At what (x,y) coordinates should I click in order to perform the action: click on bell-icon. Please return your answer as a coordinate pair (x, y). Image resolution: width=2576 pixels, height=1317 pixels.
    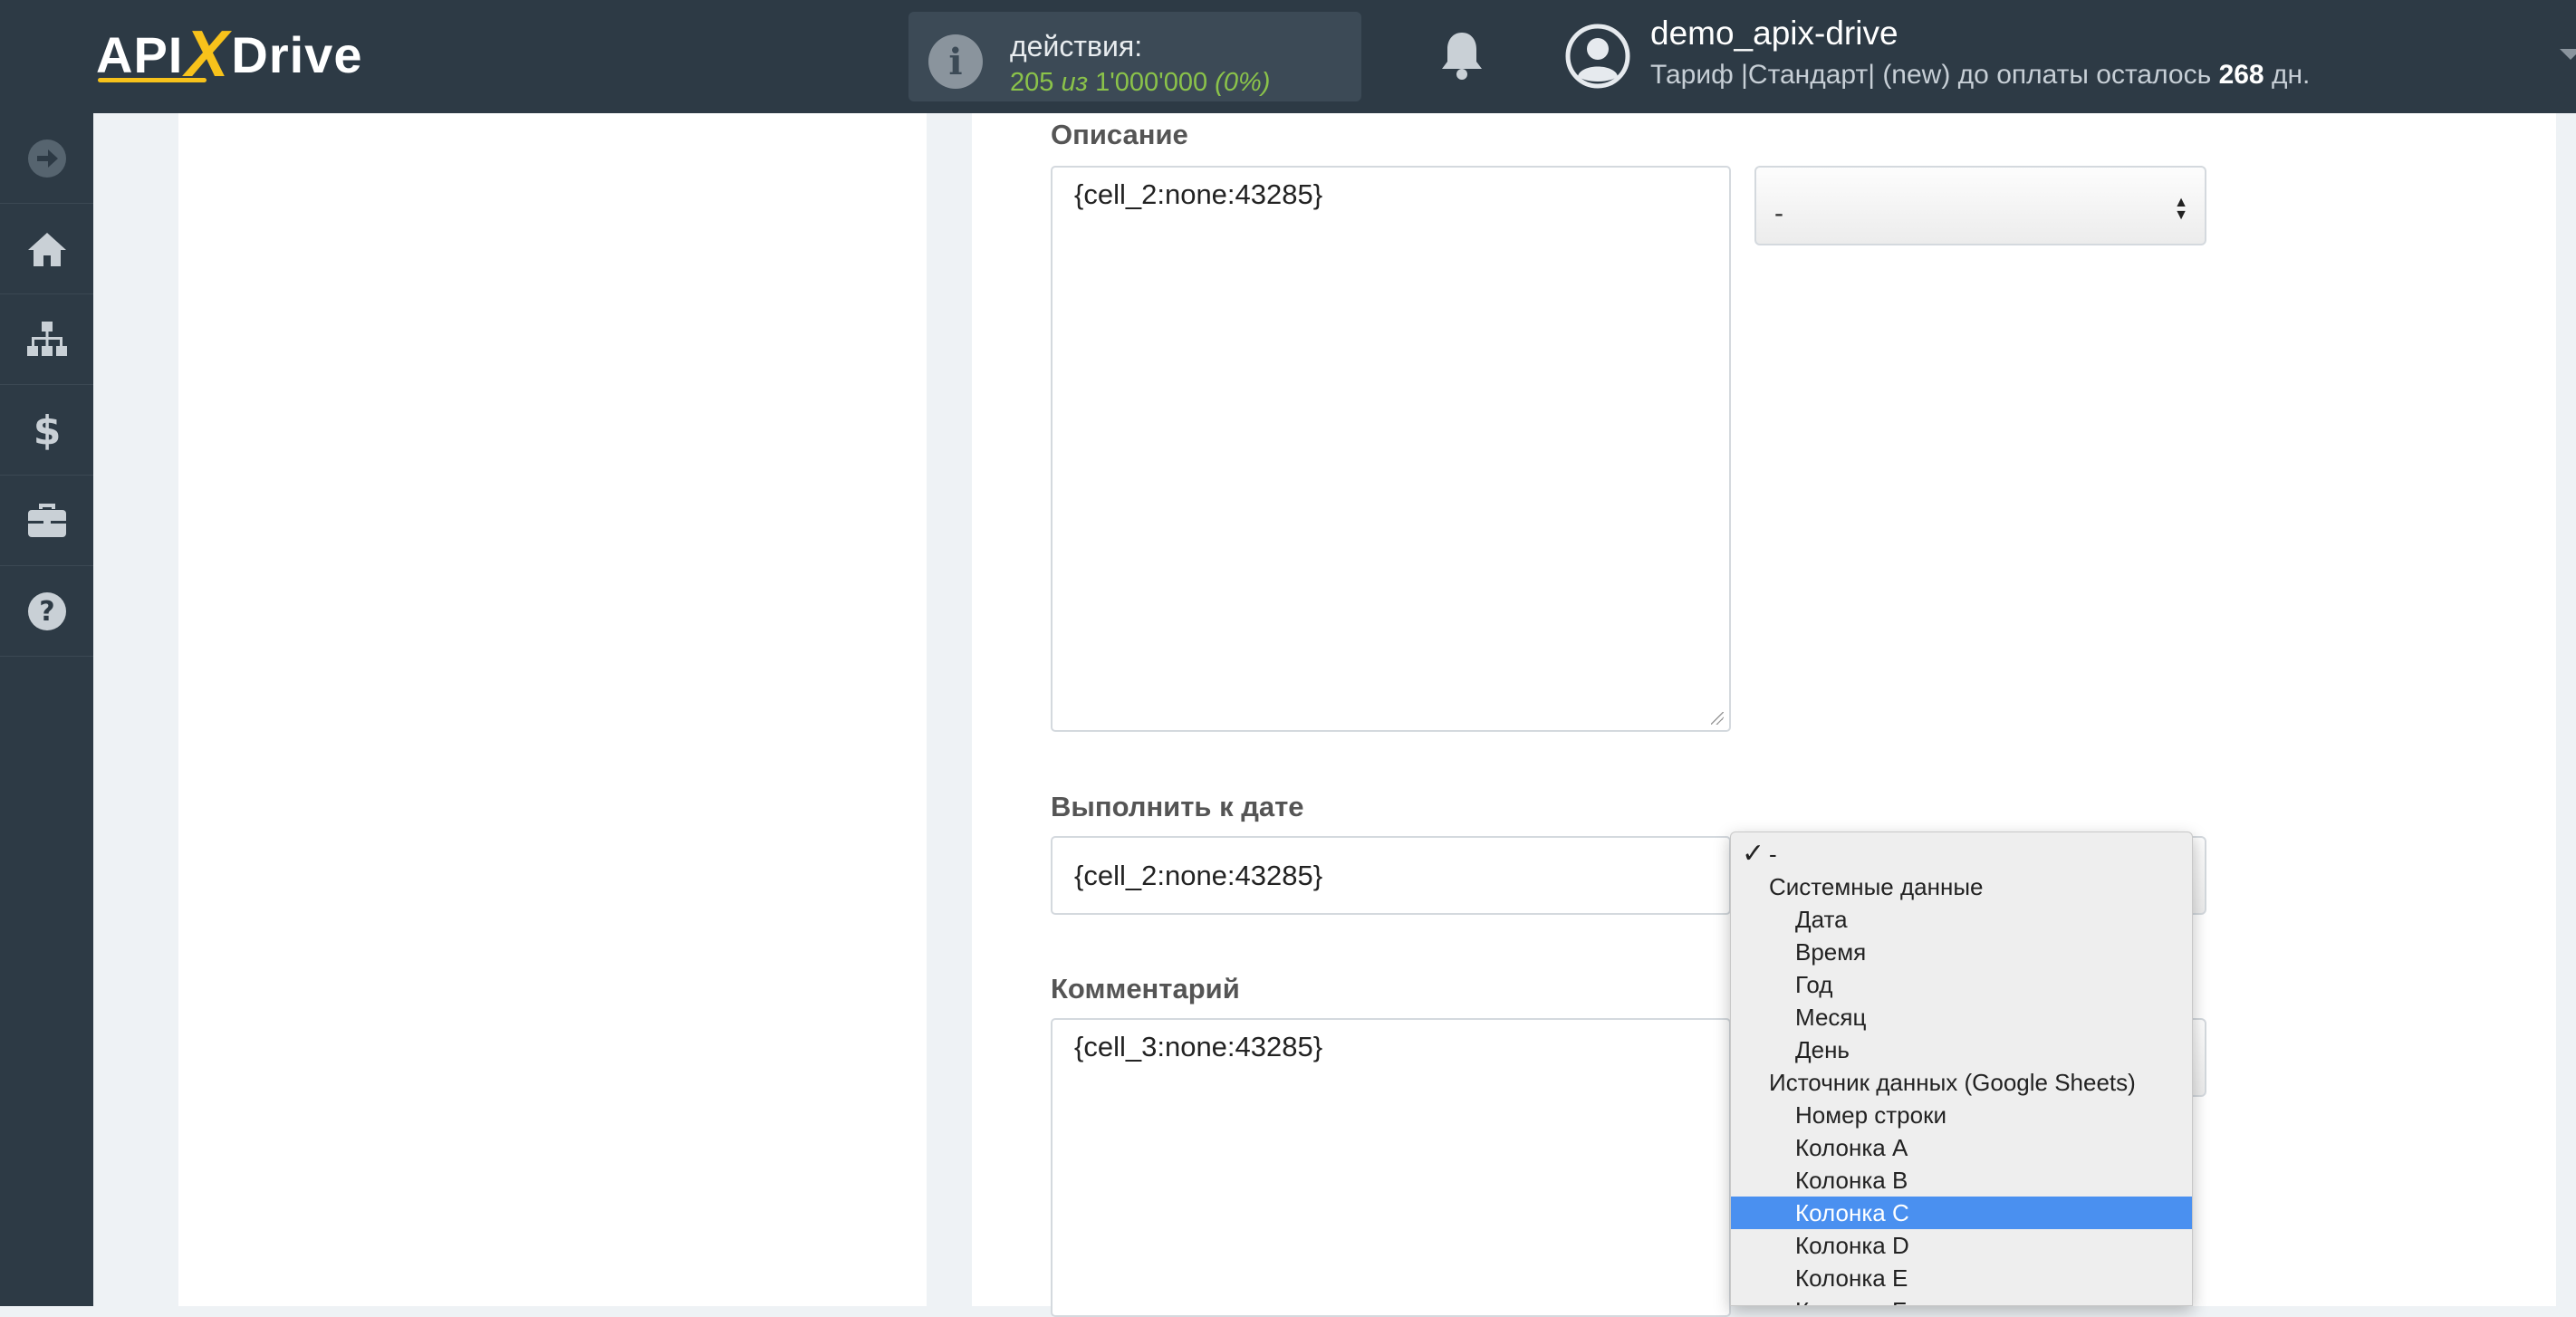
    Looking at the image, I should click on (1461, 56).